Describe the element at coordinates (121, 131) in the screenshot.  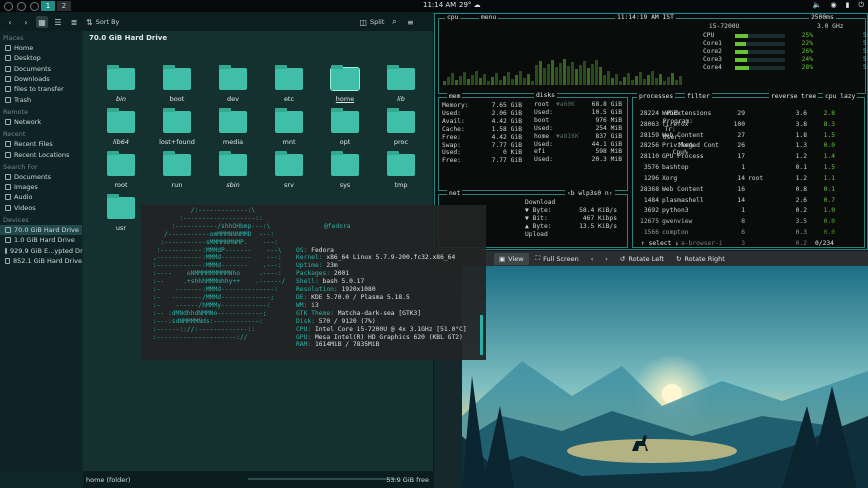
I see `folder-item: lib64` at that location.